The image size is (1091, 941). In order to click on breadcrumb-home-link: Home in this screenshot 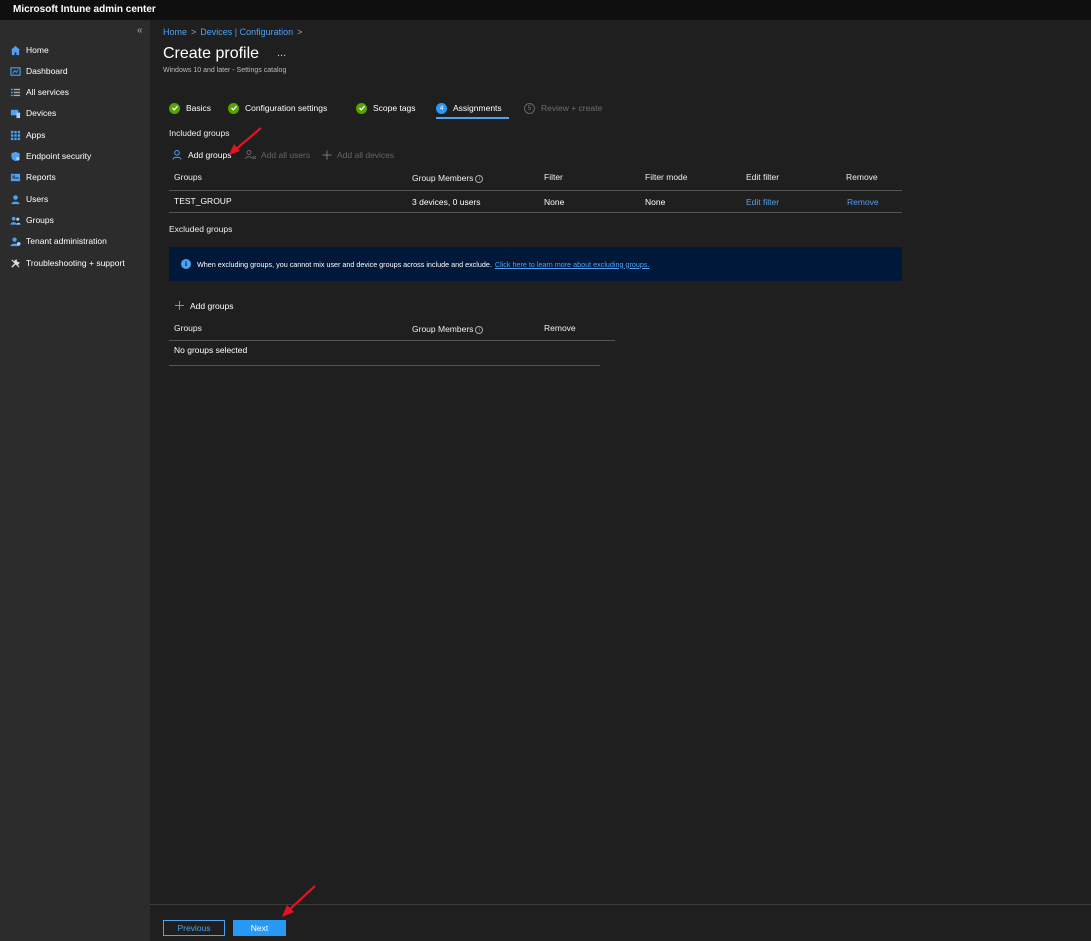, I will do `click(175, 32)`.